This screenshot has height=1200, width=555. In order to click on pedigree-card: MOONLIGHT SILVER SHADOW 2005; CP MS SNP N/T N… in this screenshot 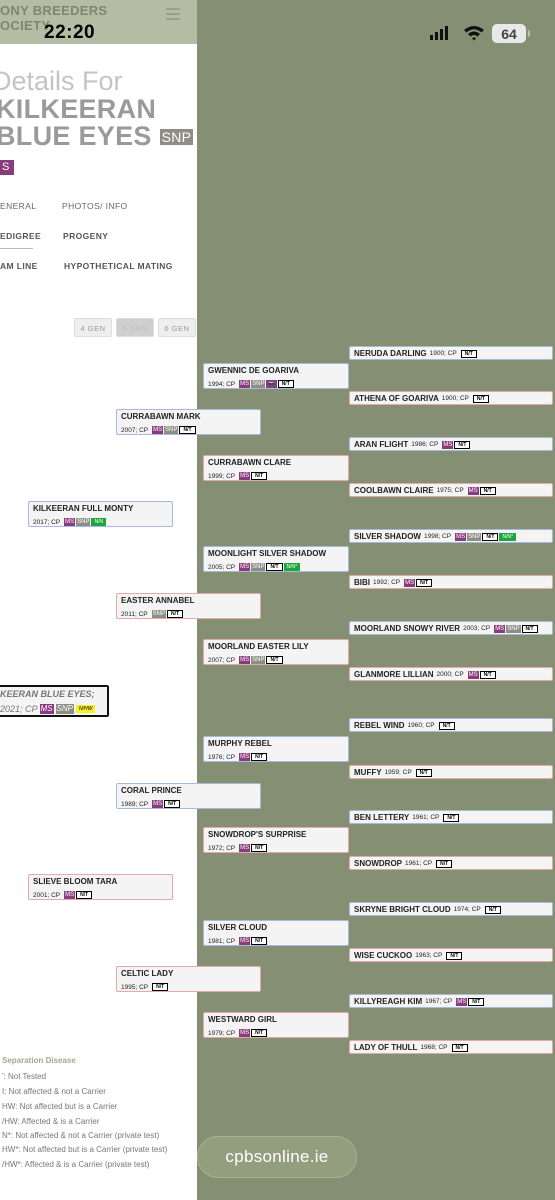, I will do `click(276, 559)`.